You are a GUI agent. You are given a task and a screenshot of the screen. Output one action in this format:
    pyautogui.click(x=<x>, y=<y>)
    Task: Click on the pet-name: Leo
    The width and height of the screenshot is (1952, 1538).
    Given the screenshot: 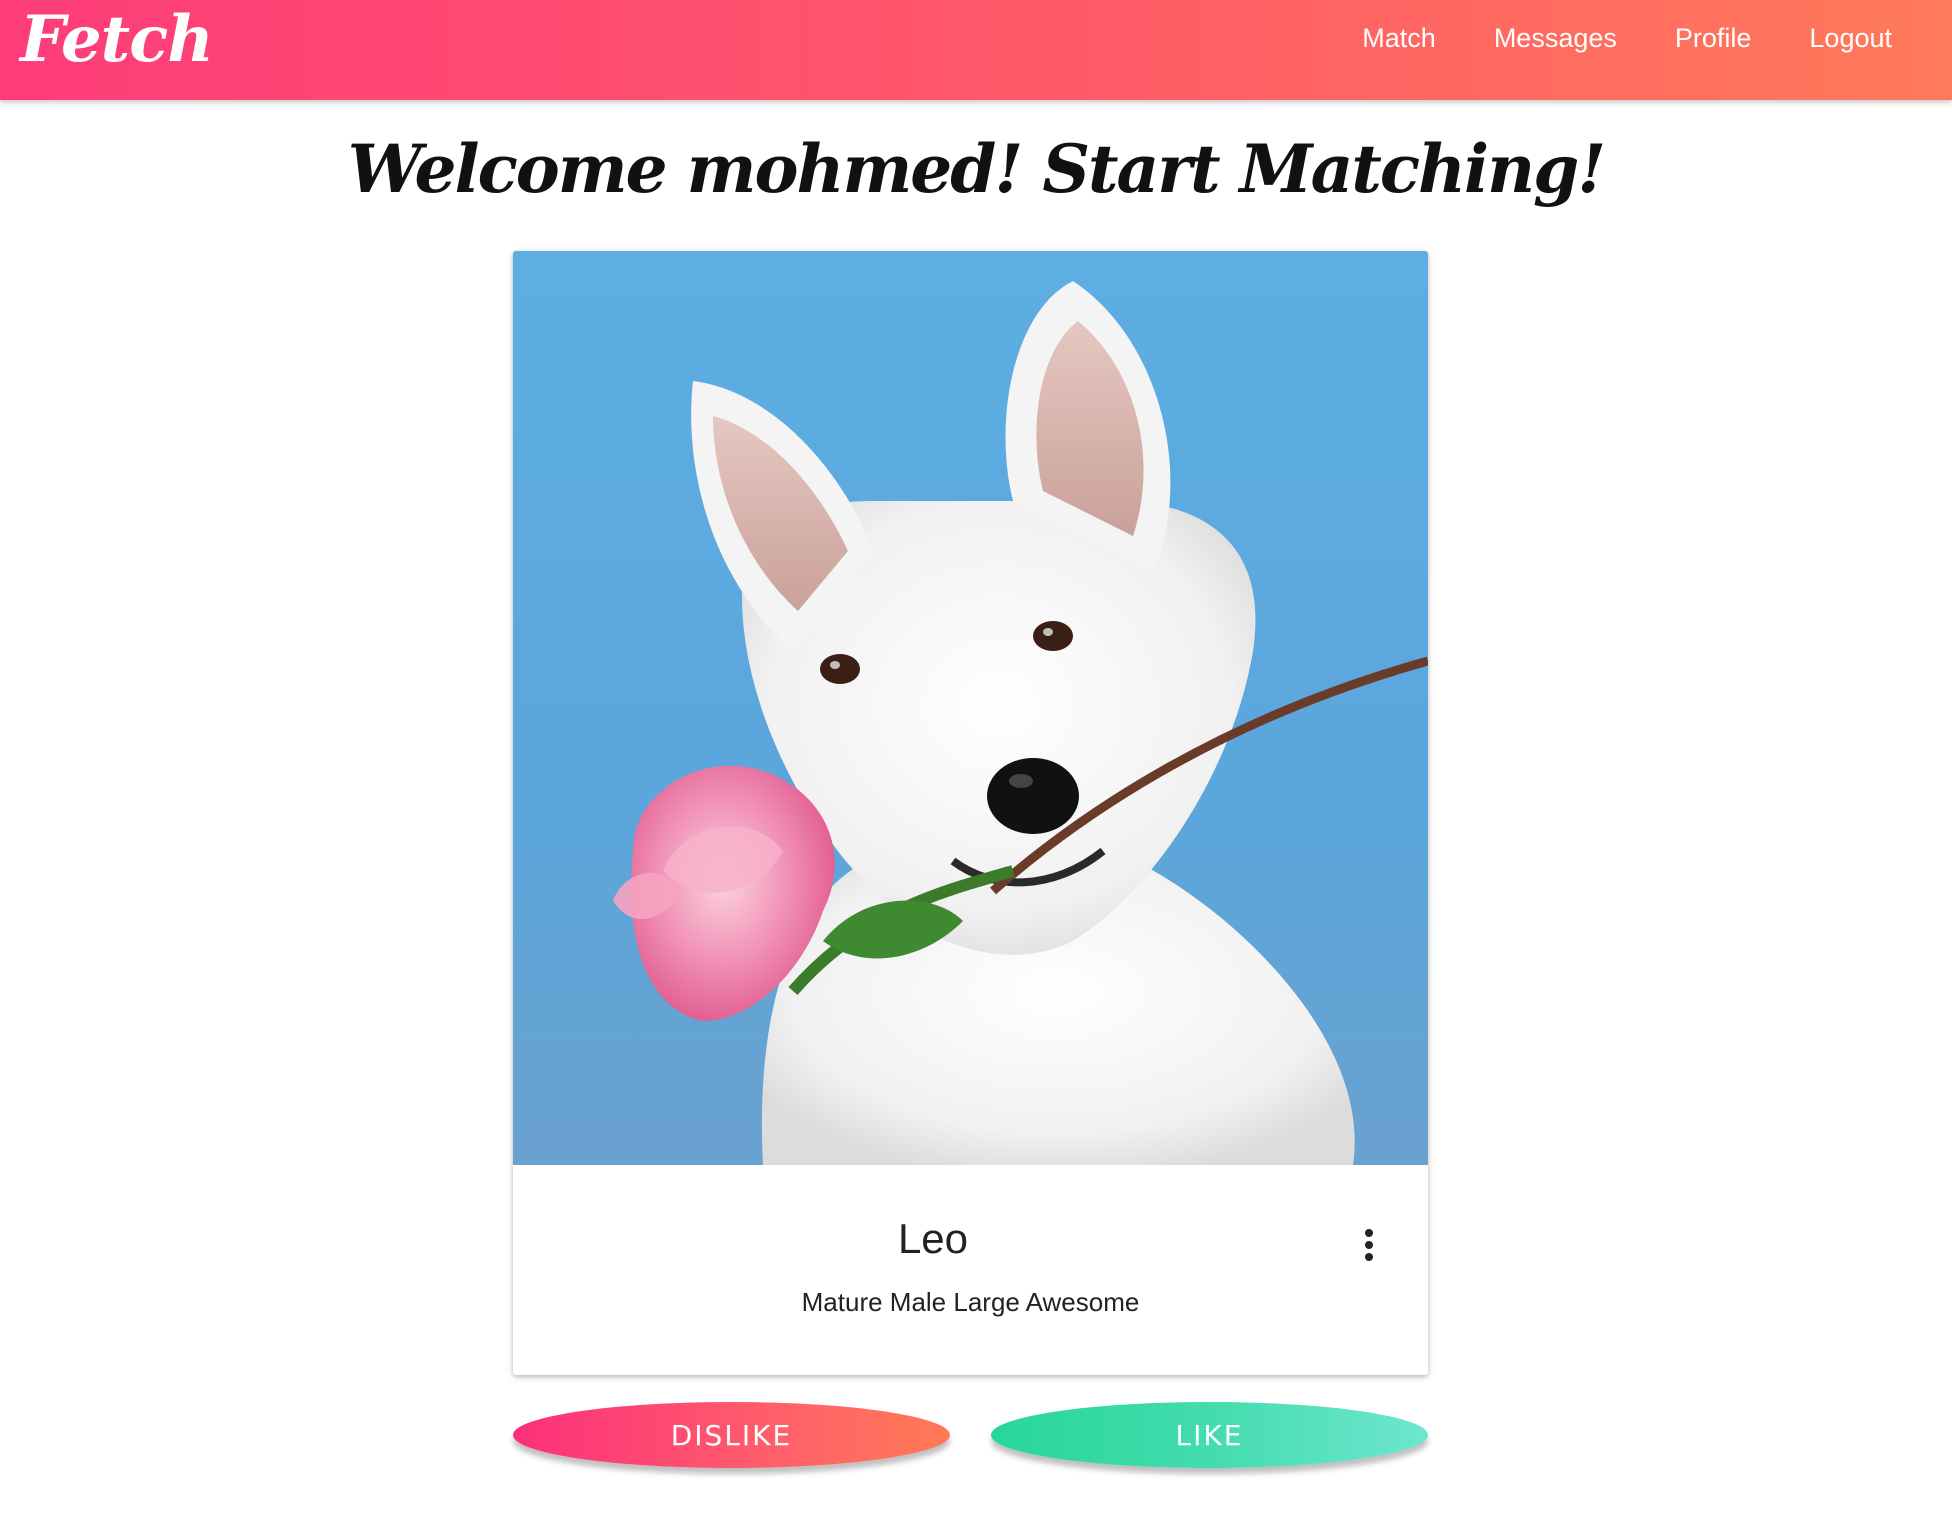 What is the action you would take?
    pyautogui.click(x=933, y=1238)
    